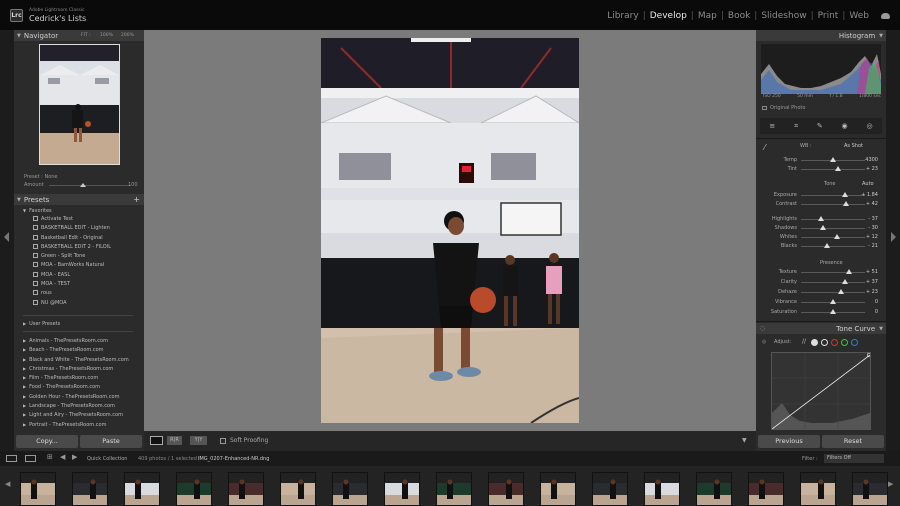  What do you see at coordinates (845, 126) in the screenshot?
I see `red-eye-icon: ◉` at bounding box center [845, 126].